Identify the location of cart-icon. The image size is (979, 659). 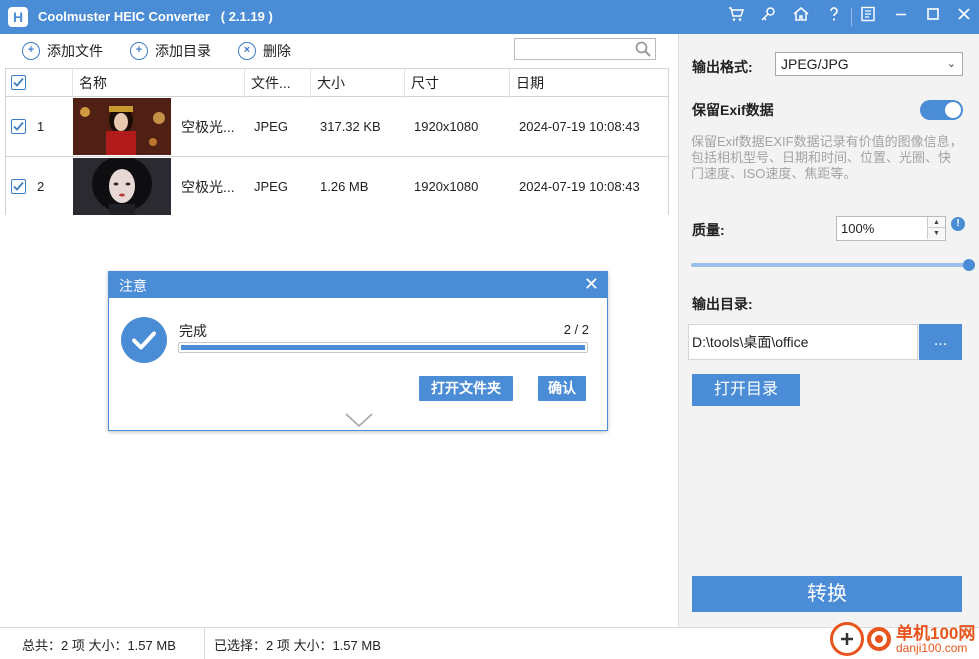
(736, 17).